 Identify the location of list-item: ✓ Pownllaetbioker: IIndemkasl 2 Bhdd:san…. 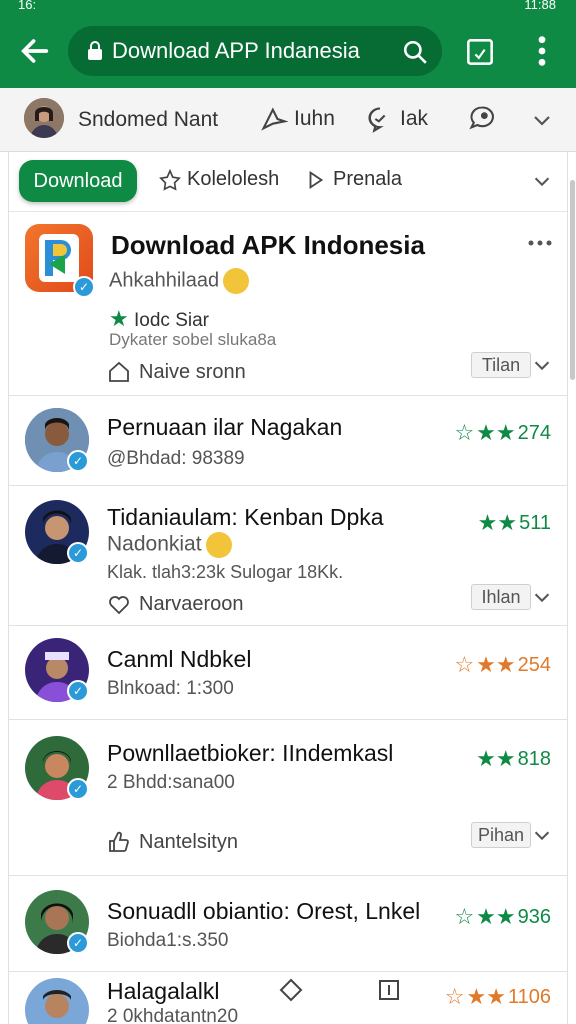
(288, 798).